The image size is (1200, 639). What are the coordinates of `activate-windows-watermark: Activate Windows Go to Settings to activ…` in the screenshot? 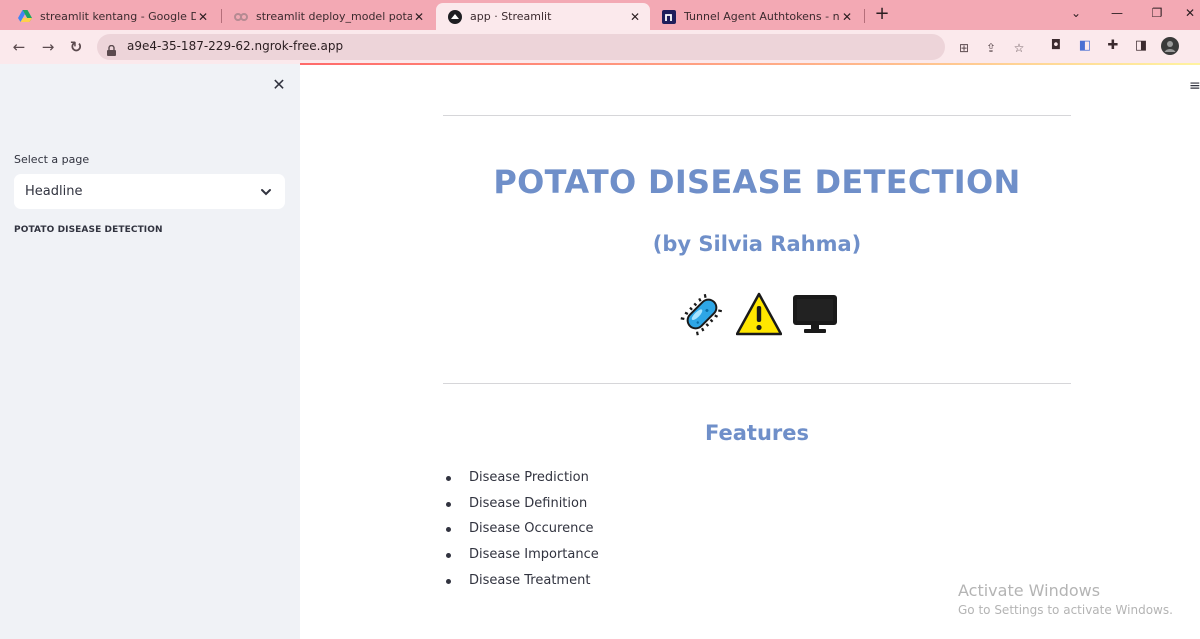 It's located at (1065, 599).